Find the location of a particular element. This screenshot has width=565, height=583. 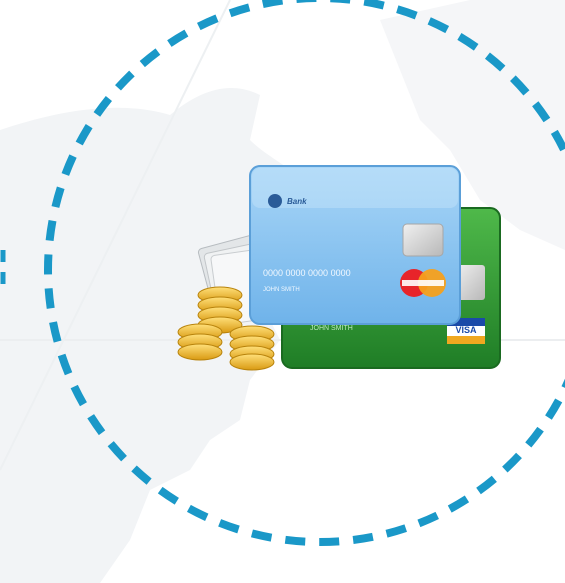

svg-text: VISA is located at coordinates (466, 330).